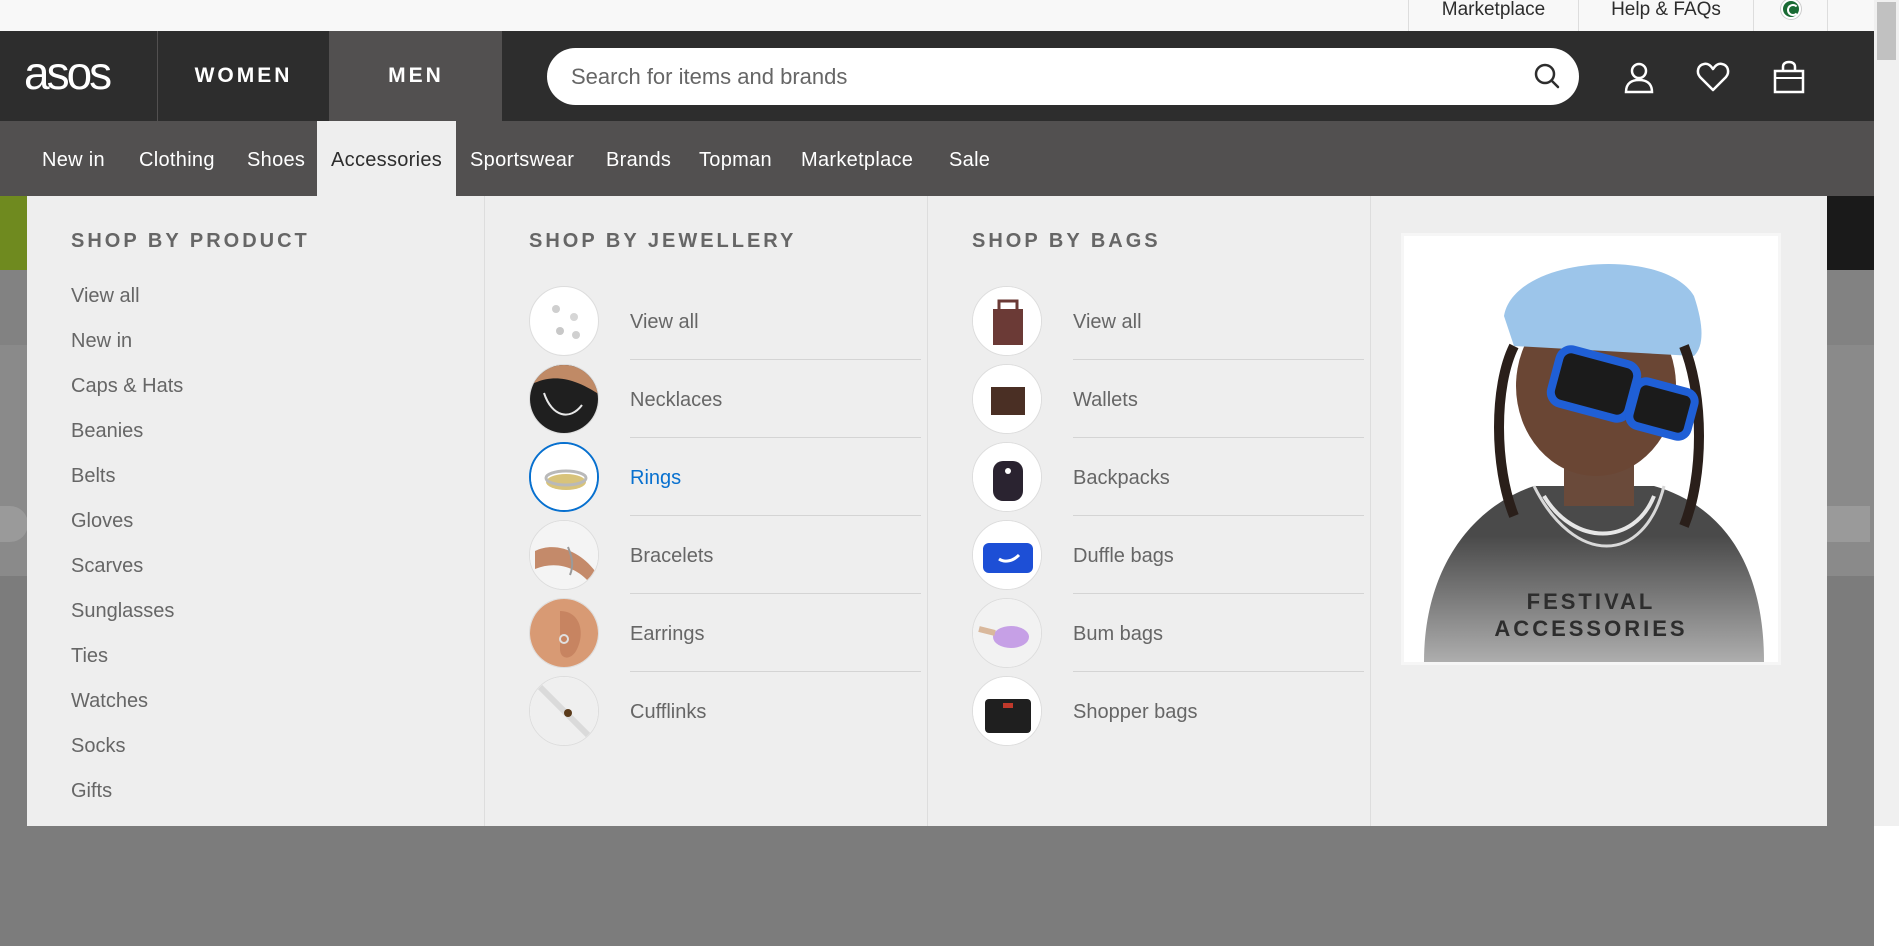  What do you see at coordinates (1791, 9) in the screenshot?
I see `flag-icon` at bounding box center [1791, 9].